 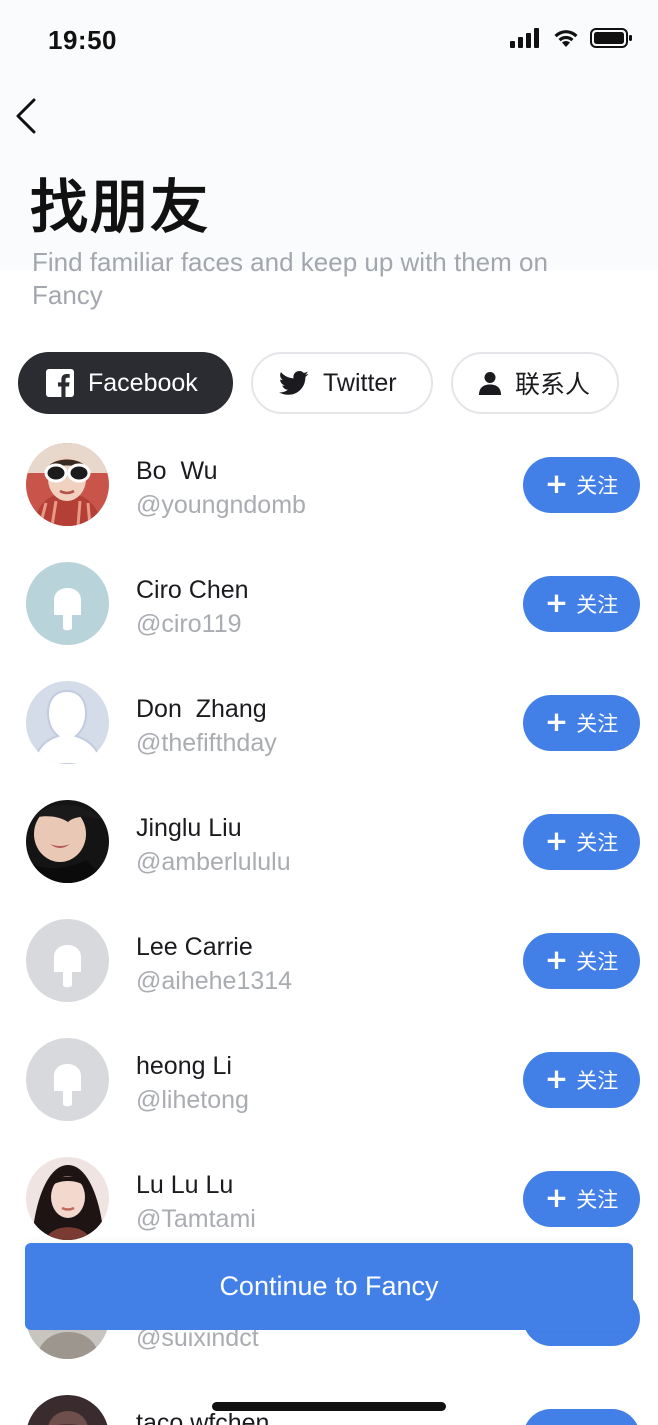 I want to click on person-icon, so click(x=490, y=383).